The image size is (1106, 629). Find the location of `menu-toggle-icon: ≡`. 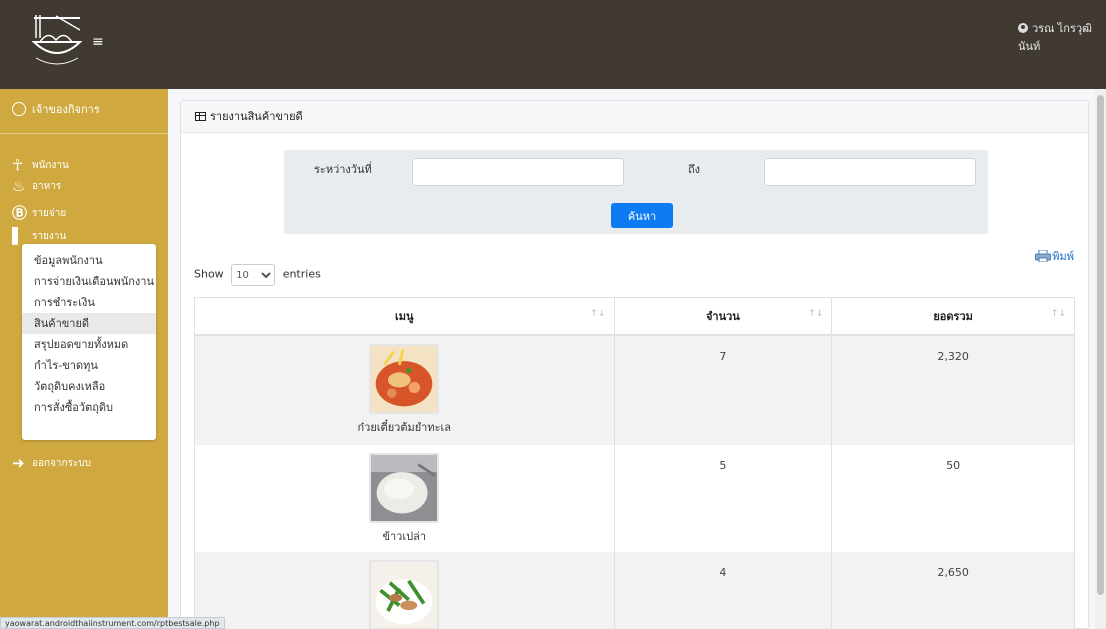

menu-toggle-icon: ≡ is located at coordinates (99, 42).